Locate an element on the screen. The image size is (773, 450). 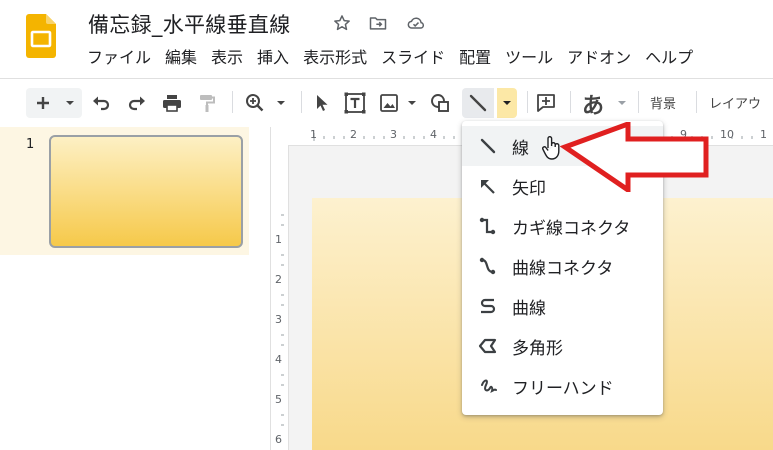
move-to-folder-icon is located at coordinates (378, 23).